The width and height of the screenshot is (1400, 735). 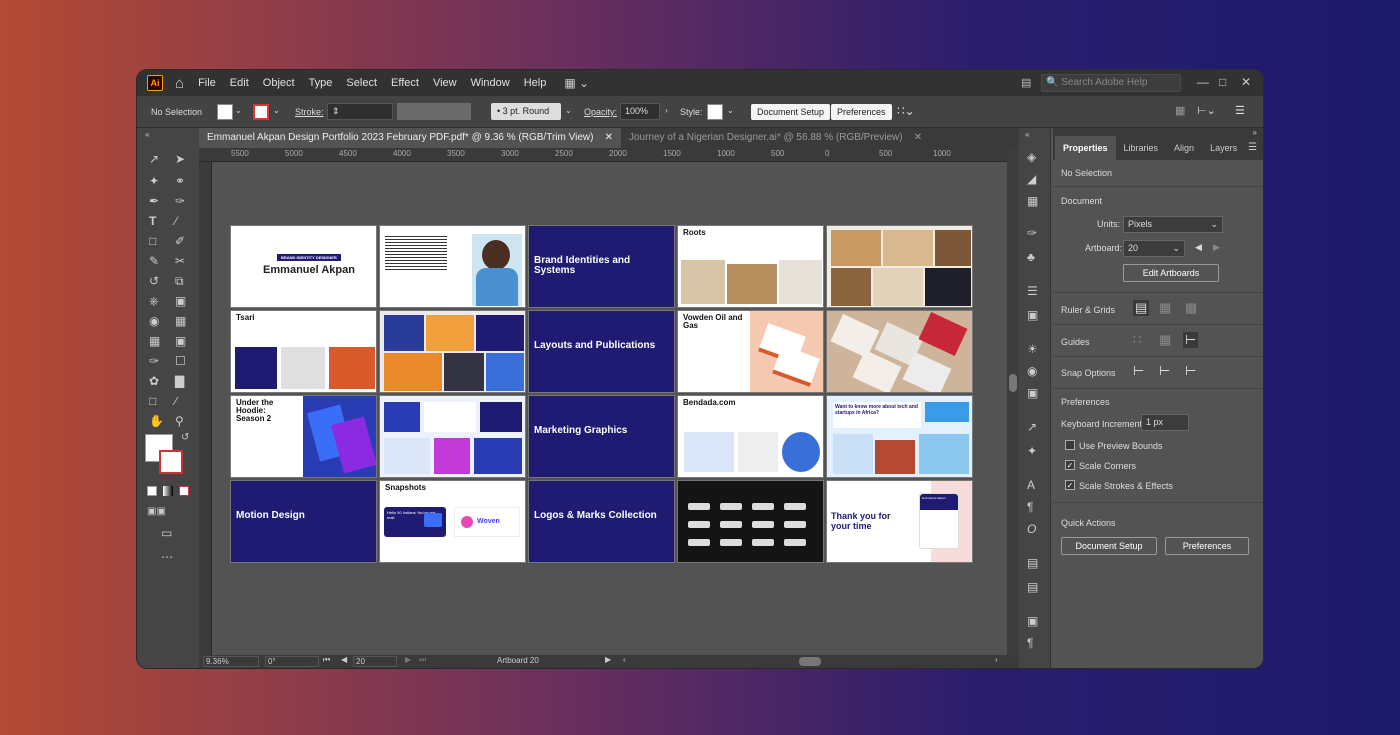 What do you see at coordinates (608, 659) in the screenshot?
I see `chevron-right-icon: ▶` at bounding box center [608, 659].